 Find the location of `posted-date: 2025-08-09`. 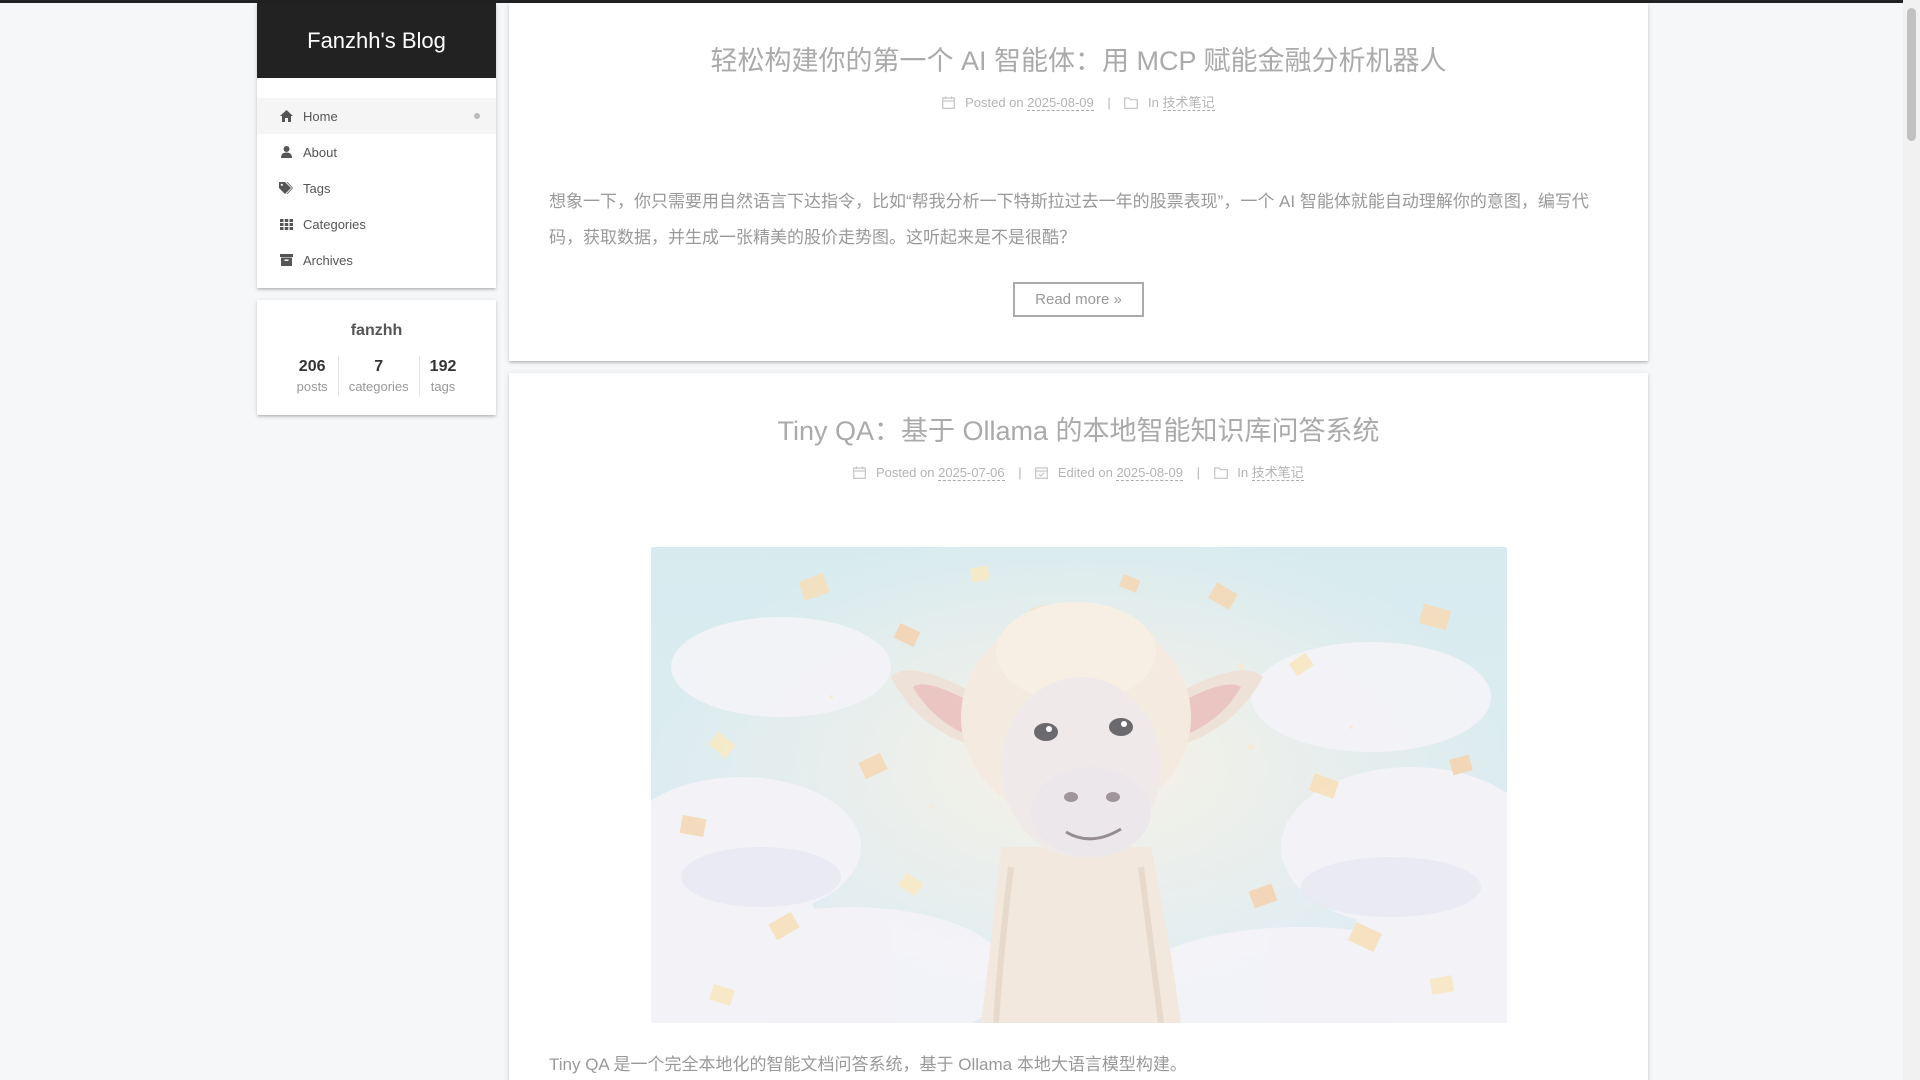

posted-date: 2025-08-09 is located at coordinates (1060, 103).